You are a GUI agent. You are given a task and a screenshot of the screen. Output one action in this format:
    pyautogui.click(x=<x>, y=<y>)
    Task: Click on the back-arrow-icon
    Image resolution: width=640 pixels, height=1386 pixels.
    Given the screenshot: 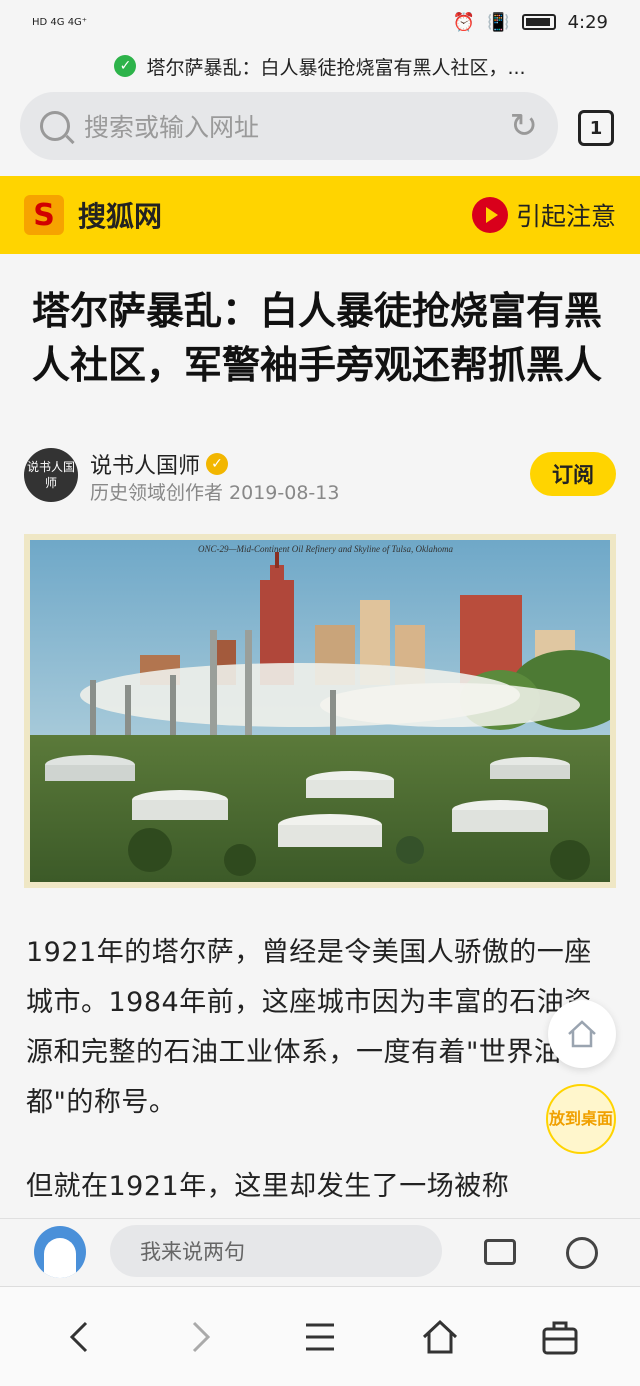 What is the action you would take?
    pyautogui.click(x=78, y=1336)
    